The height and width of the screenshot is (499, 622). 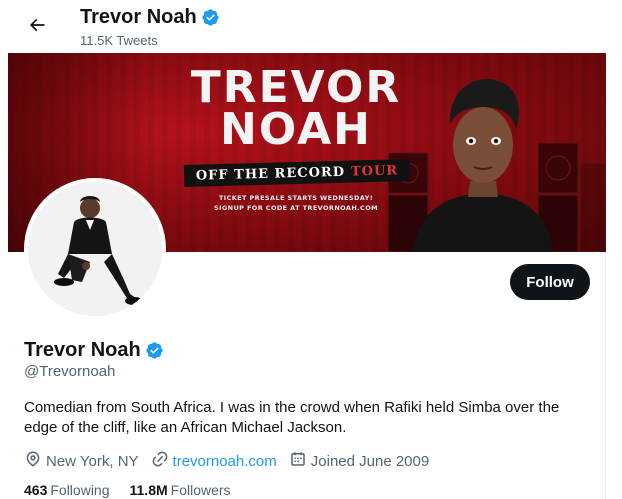 I want to click on joined-text: Joined June 2009, so click(x=370, y=461).